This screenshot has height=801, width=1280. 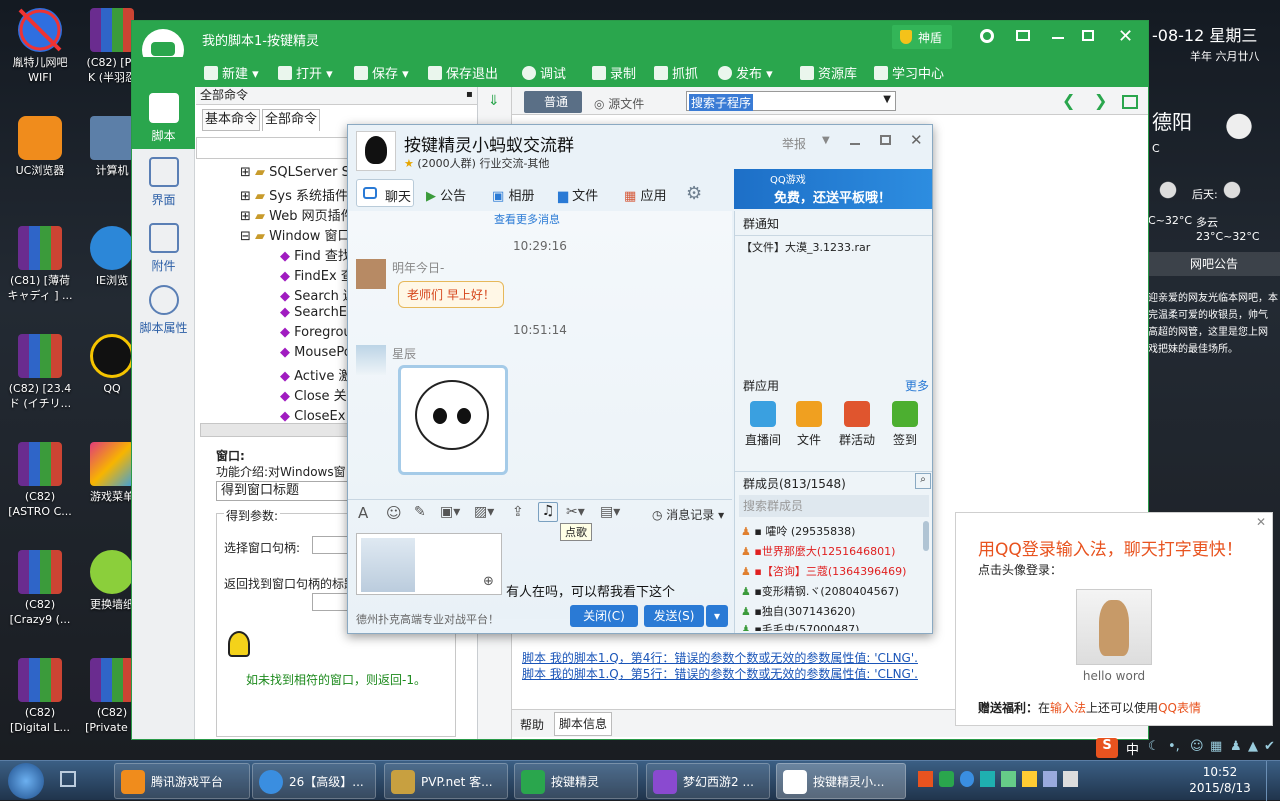 What do you see at coordinates (332, 602) in the screenshot?
I see `param2-input` at bounding box center [332, 602].